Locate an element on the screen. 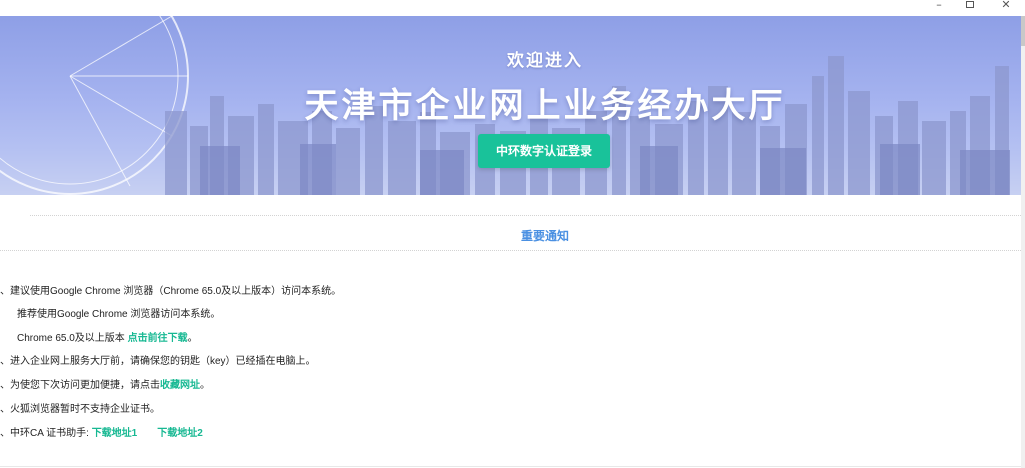  notice-text: 推荐使用Google Chrome 浏览器访问本系统。 is located at coordinates (119, 314).